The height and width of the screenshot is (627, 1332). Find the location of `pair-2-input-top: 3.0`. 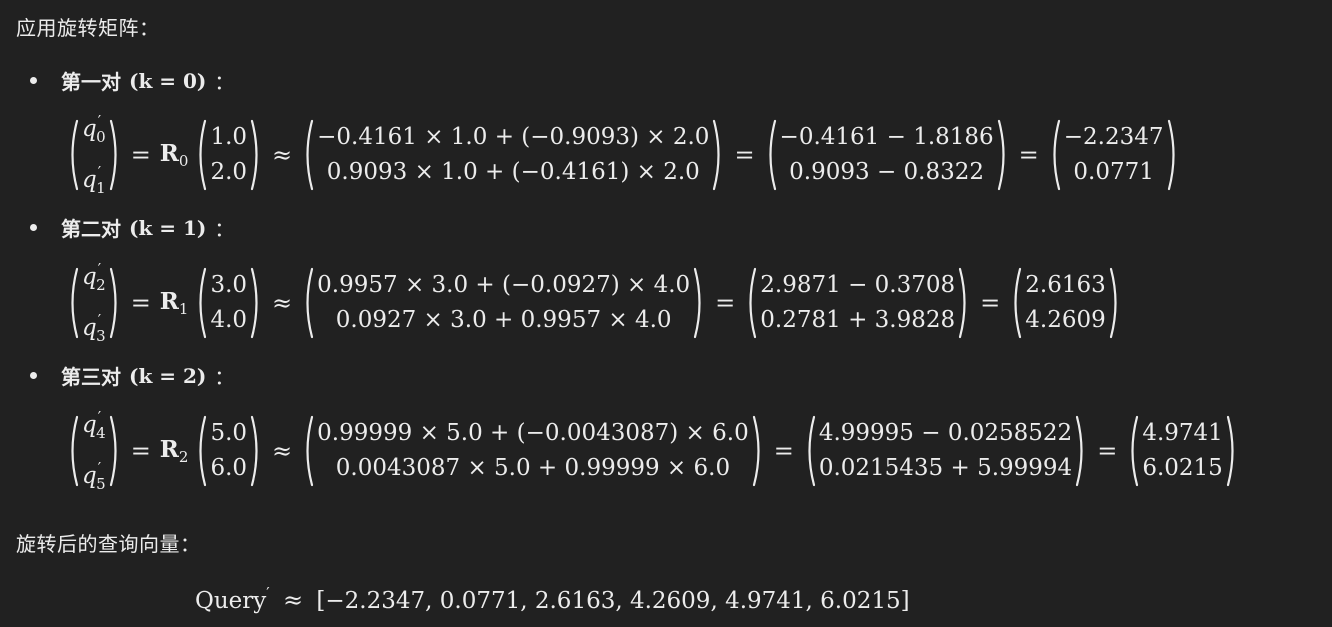

pair-2-input-top: 3.0 is located at coordinates (229, 285).